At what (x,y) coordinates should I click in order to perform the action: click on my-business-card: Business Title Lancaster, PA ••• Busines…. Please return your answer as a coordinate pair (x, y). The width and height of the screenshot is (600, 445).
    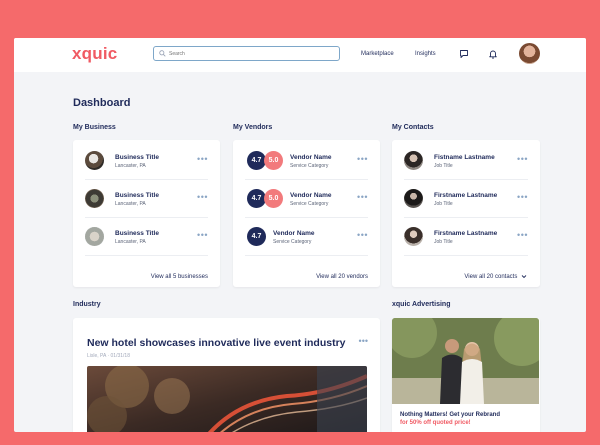
    Looking at the image, I should click on (146, 213).